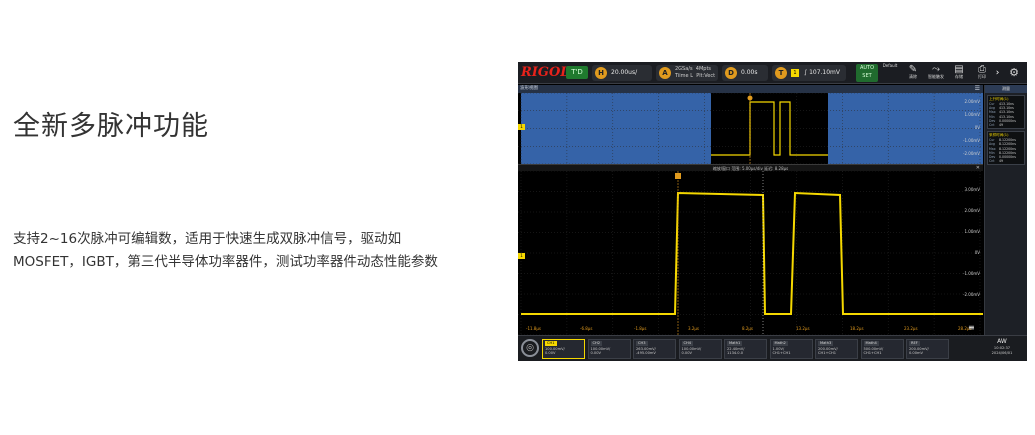 This screenshot has width=1035, height=435. I want to click on channel-ch4-tile: CH4 100.00mV/0.00V, so click(700, 349).